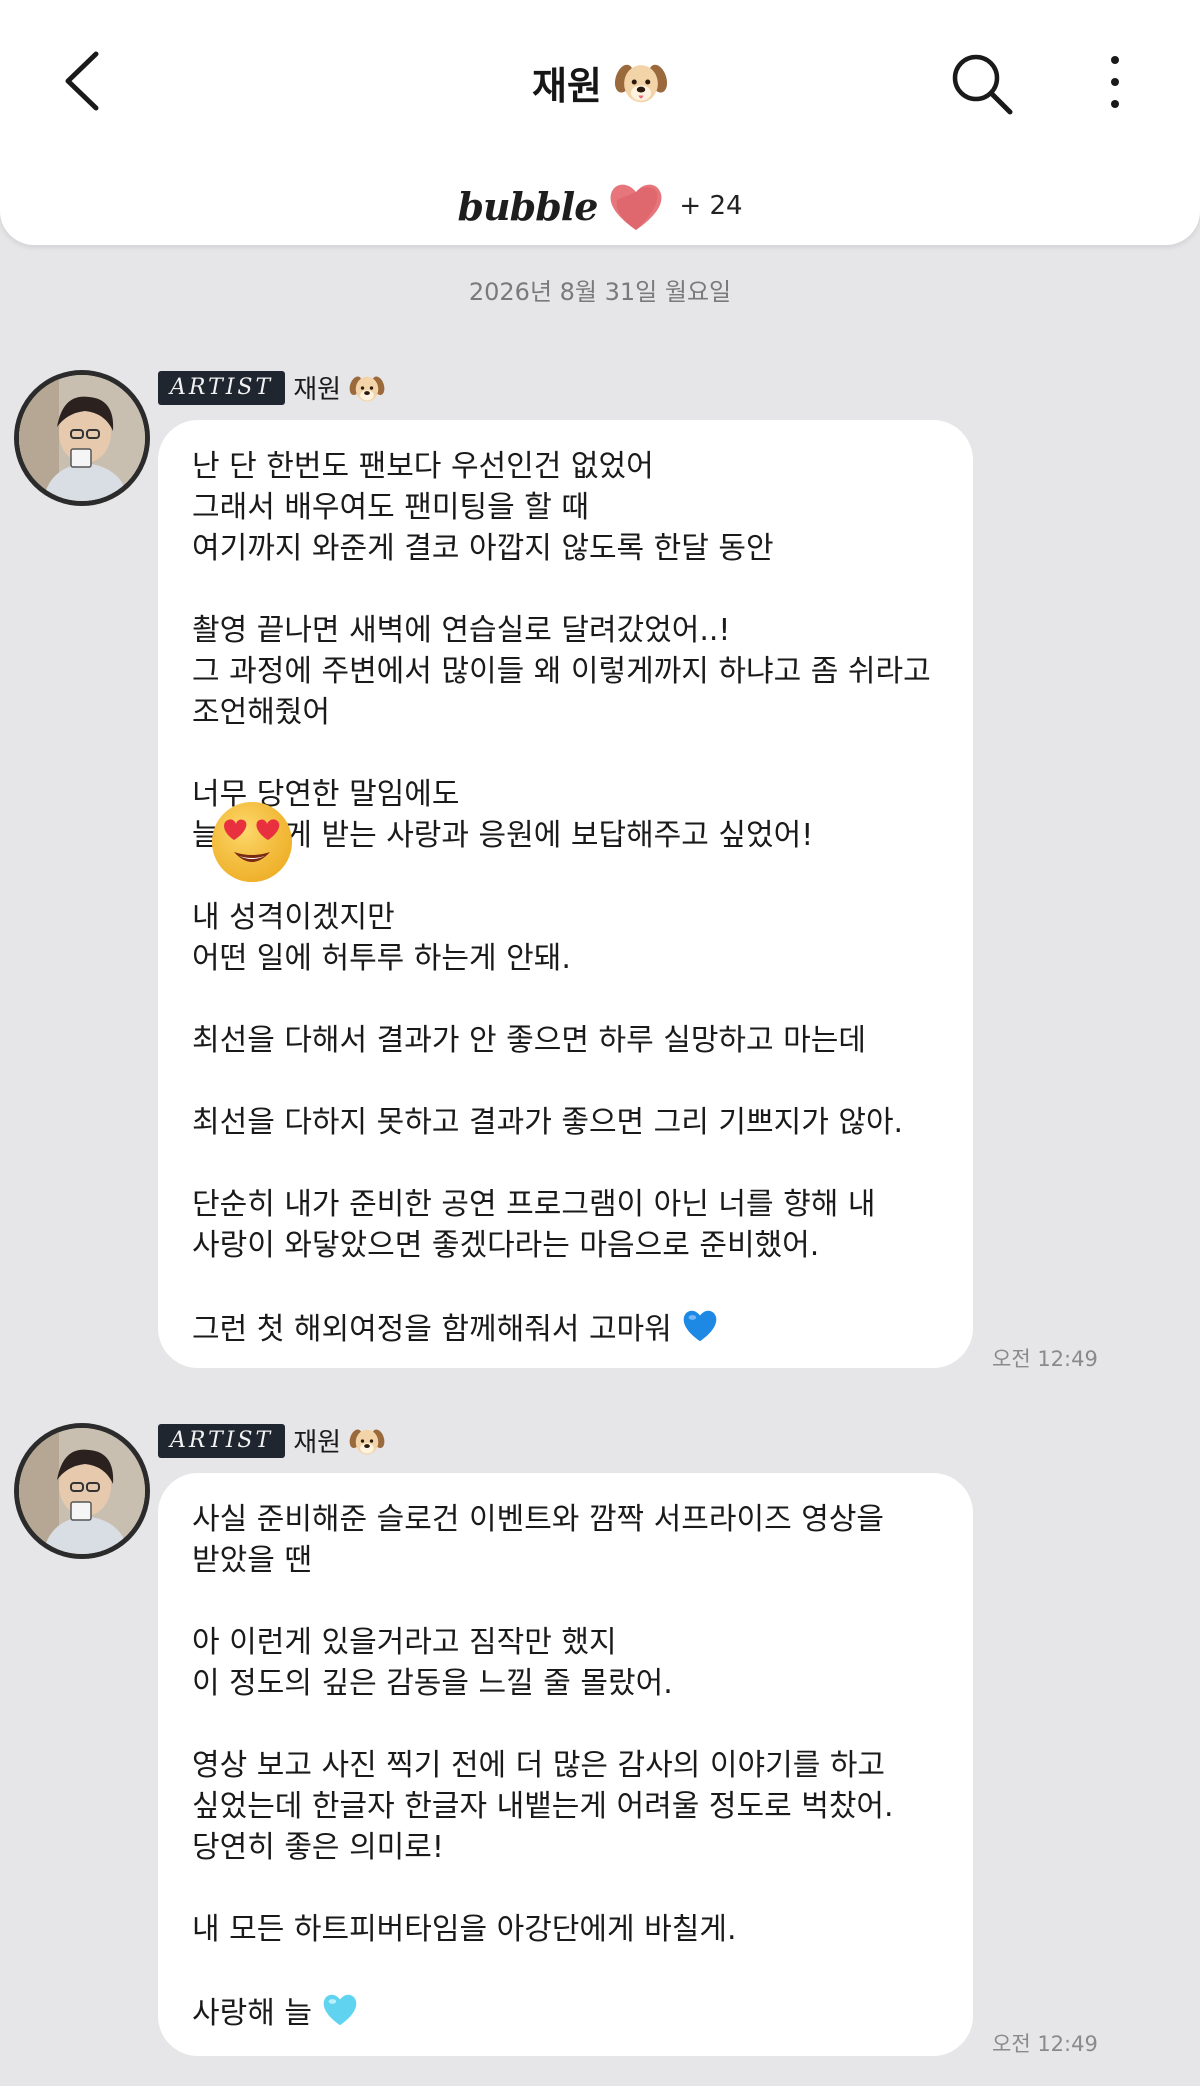 The image size is (1200, 2086). Describe the element at coordinates (340, 2010) in the screenshot. I see `light-blue-heart-icon` at that location.